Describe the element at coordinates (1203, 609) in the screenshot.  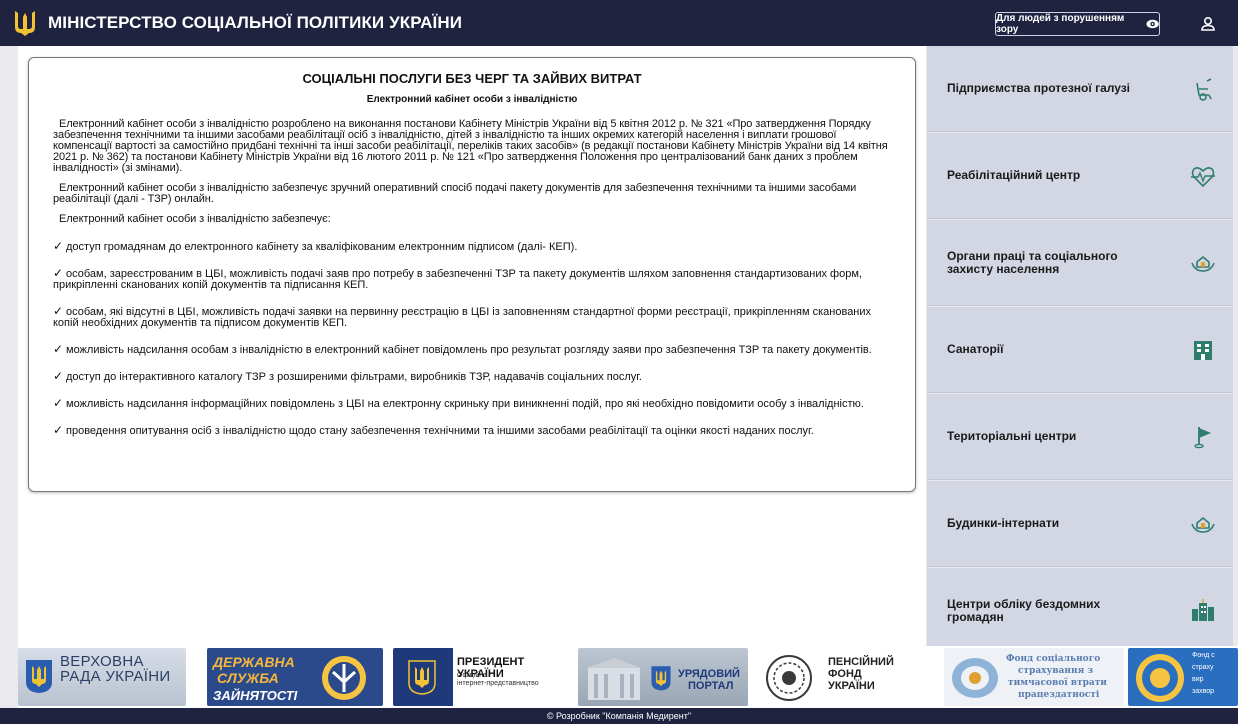
I see `city-icon` at that location.